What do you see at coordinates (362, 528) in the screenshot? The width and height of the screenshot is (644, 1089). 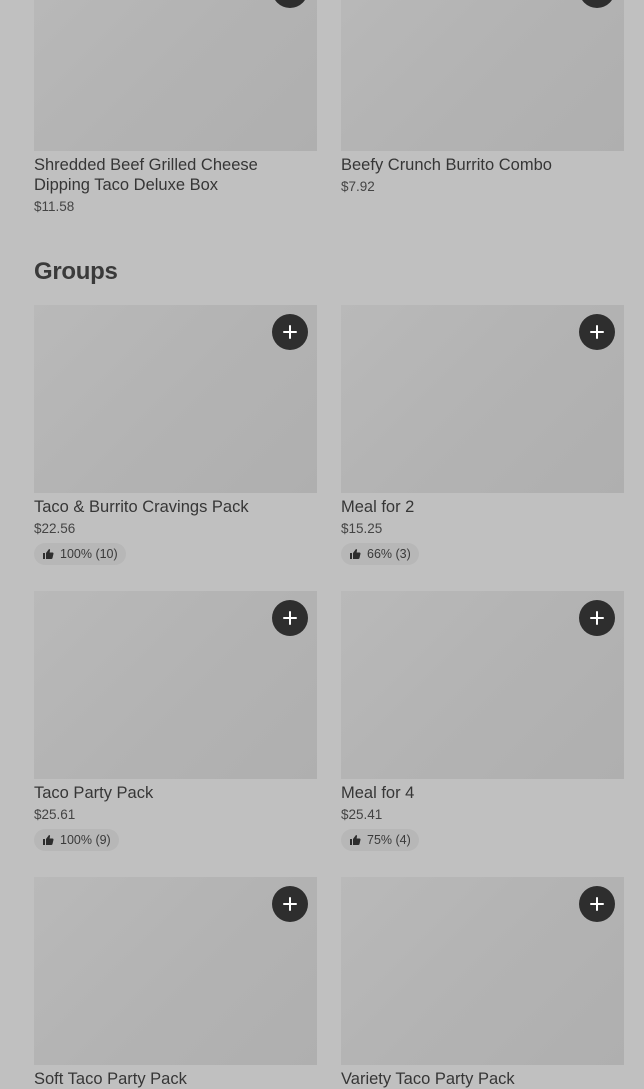 I see `item-price: $15.25` at bounding box center [362, 528].